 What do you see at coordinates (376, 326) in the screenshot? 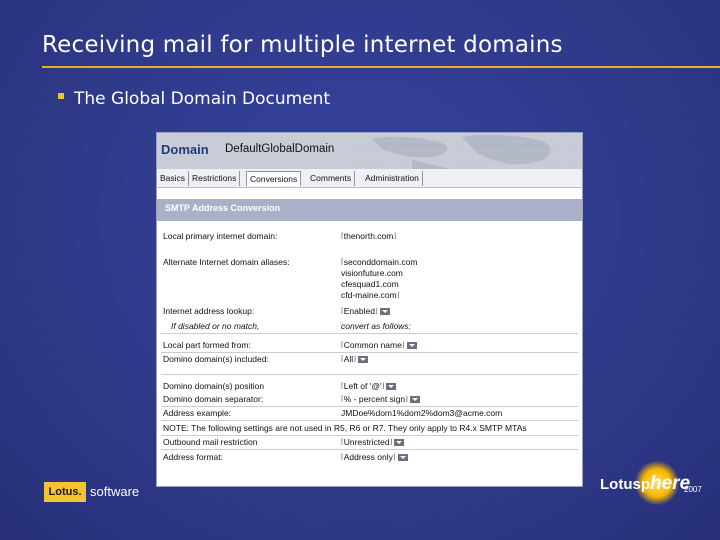
I see `lookup-note-value: convert as follows:` at bounding box center [376, 326].